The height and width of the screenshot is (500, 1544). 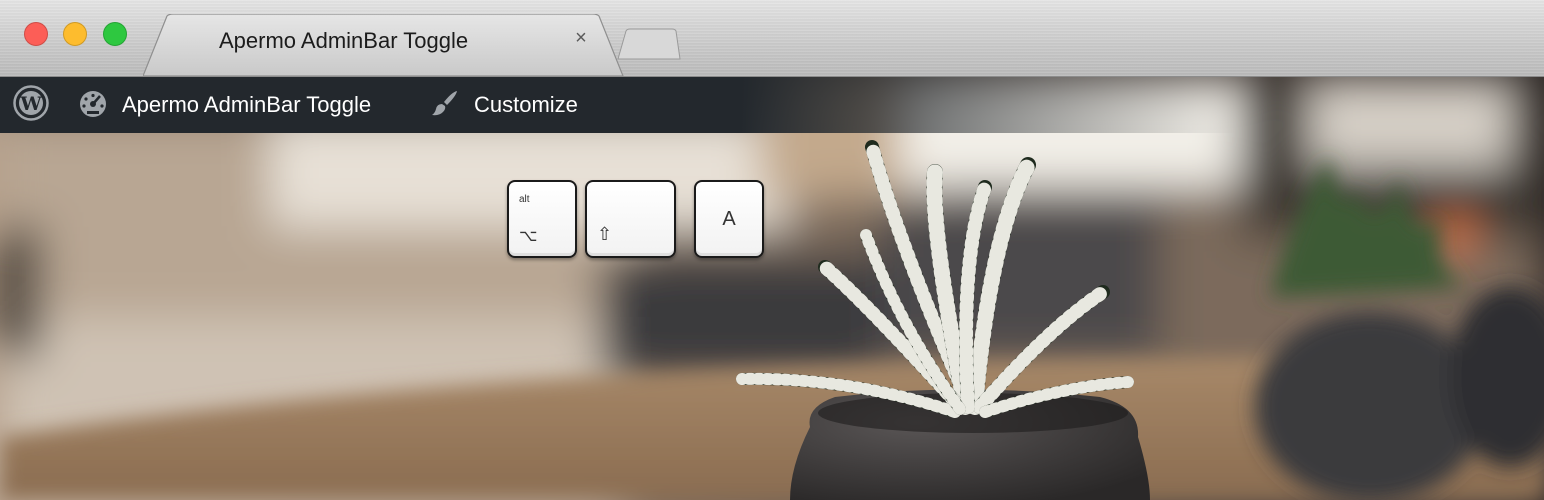 I want to click on site-name-label: Apermo AdminBar Toggle, so click(x=247, y=104).